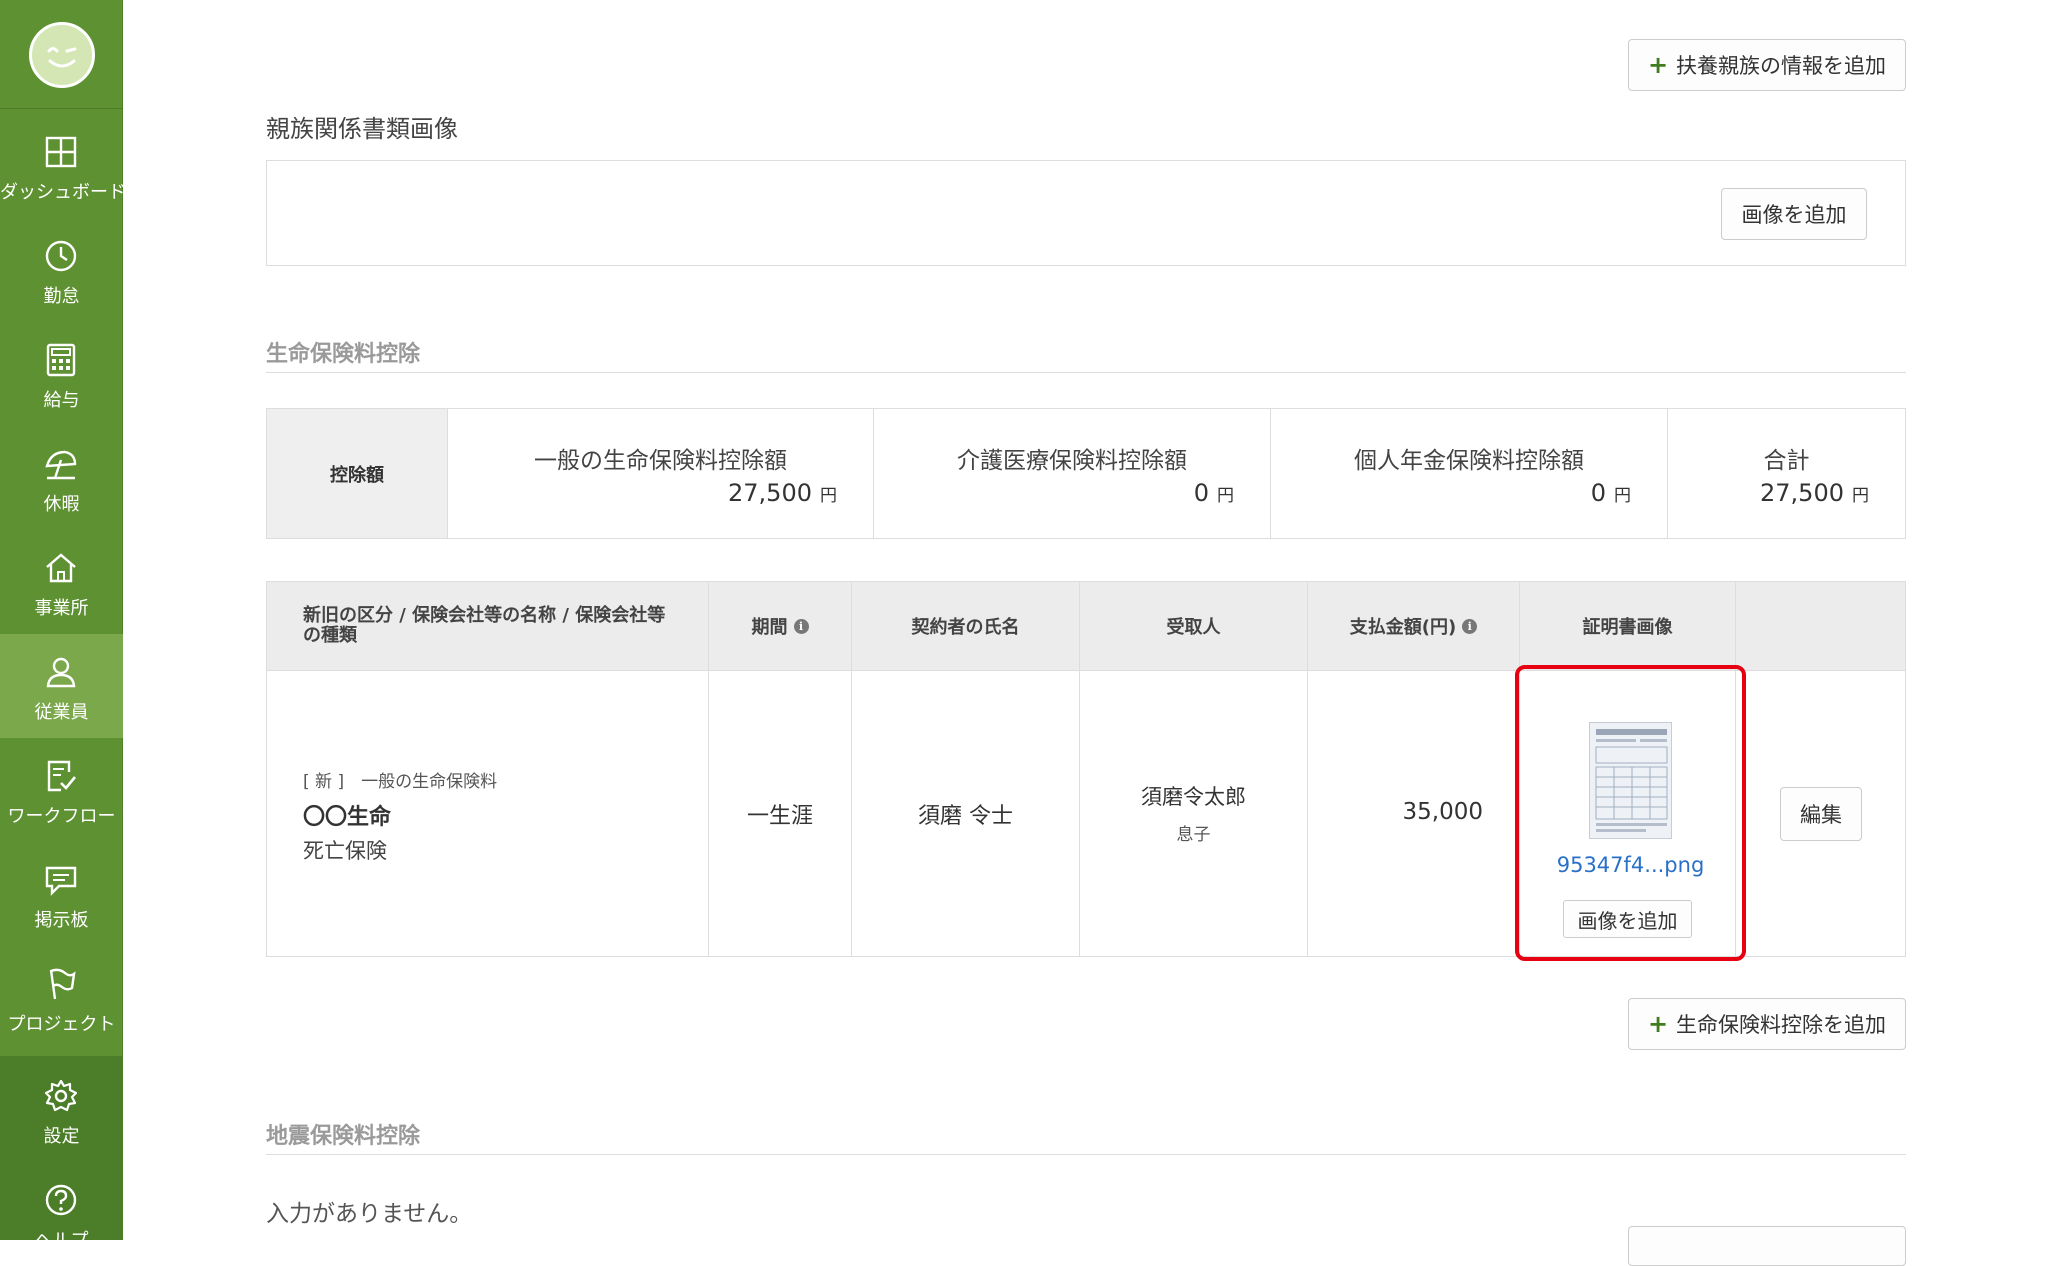  I want to click on cell-category: [ 新 ] 一般の生命保険料 〇〇生命 死亡保険, so click(487, 814).